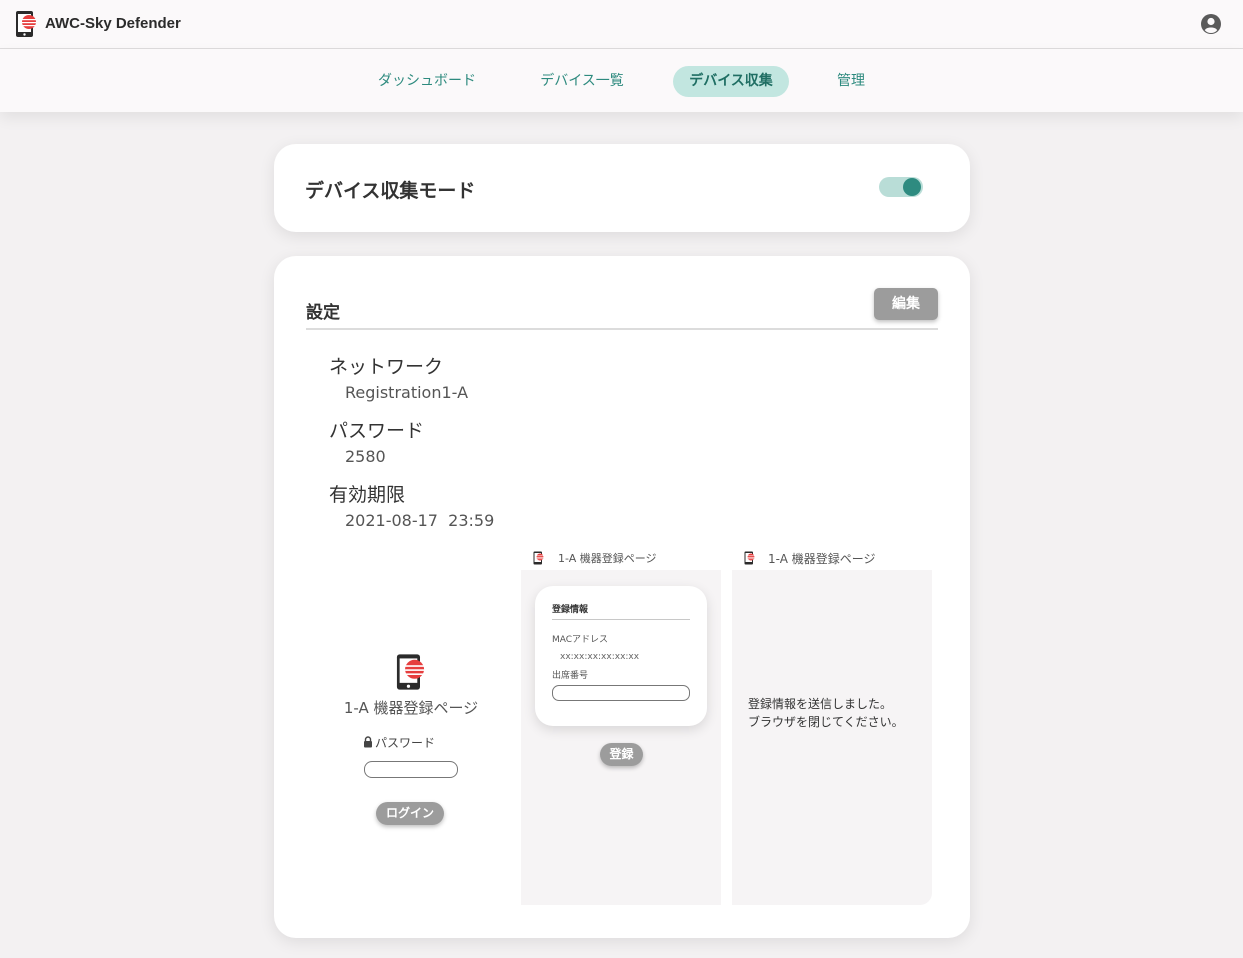 Image resolution: width=1243 pixels, height=958 pixels. What do you see at coordinates (851, 81) in the screenshot?
I see `tab-admin: 管理` at bounding box center [851, 81].